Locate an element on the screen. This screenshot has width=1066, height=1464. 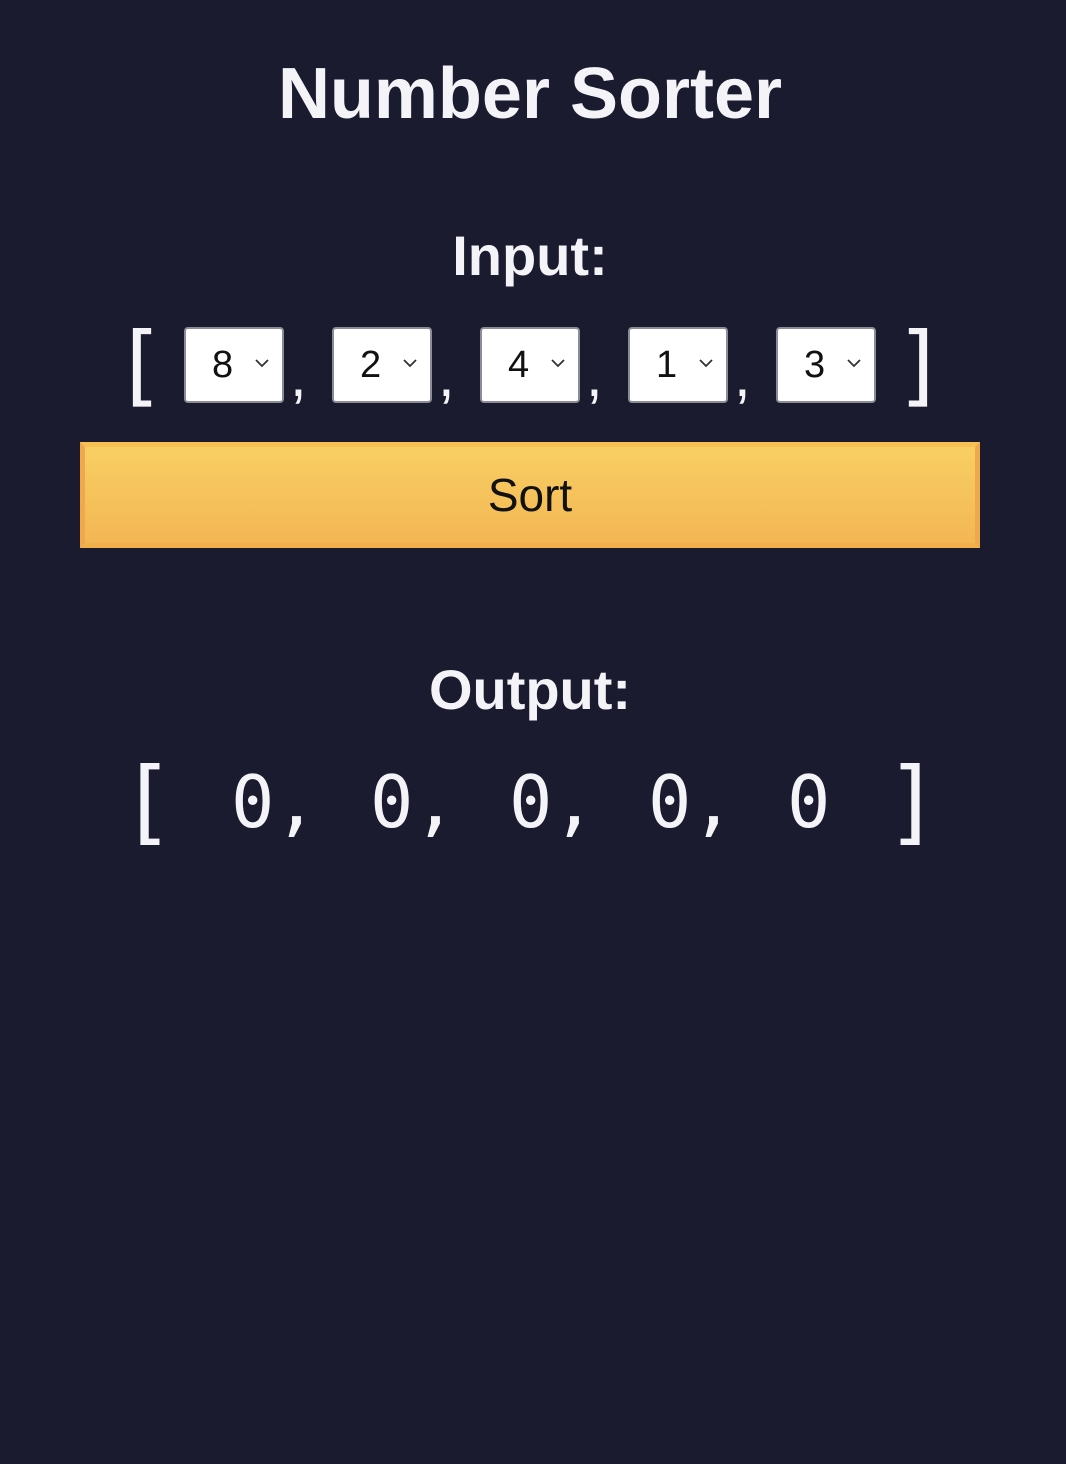
number-select-3-value: 4 is located at coordinates (519, 365).